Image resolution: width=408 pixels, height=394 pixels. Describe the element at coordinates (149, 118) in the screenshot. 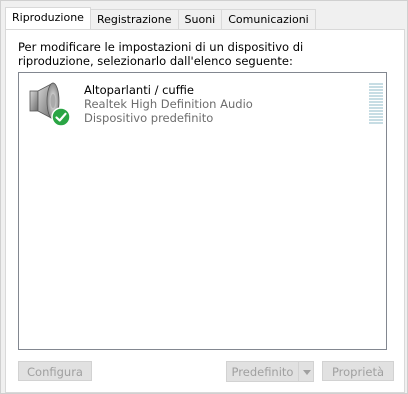

I see `device-status: Dispositivo predefinito` at that location.